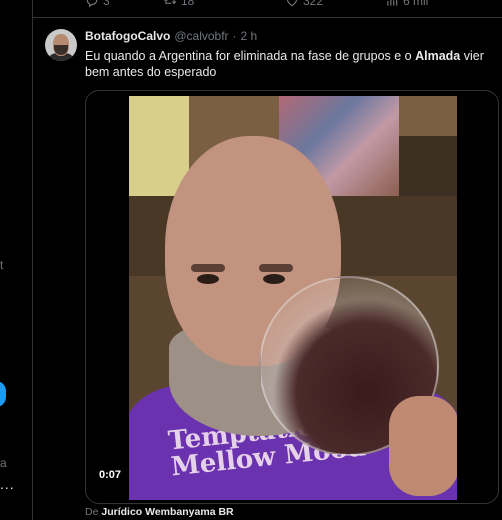  What do you see at coordinates (188, 4) in the screenshot?
I see `retweet-count: 18` at bounding box center [188, 4].